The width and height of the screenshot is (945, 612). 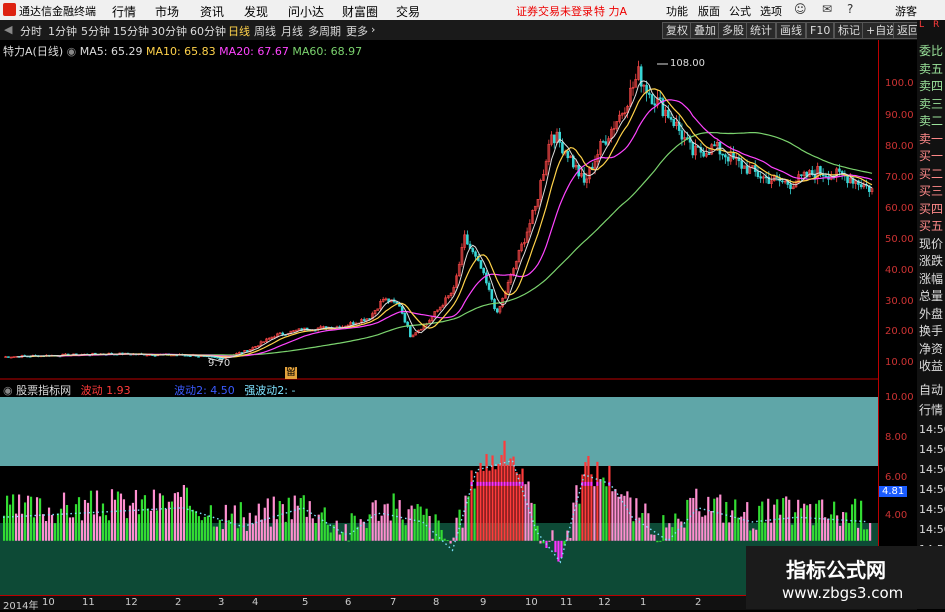 I want to click on help-icon: ?, so click(x=850, y=9).